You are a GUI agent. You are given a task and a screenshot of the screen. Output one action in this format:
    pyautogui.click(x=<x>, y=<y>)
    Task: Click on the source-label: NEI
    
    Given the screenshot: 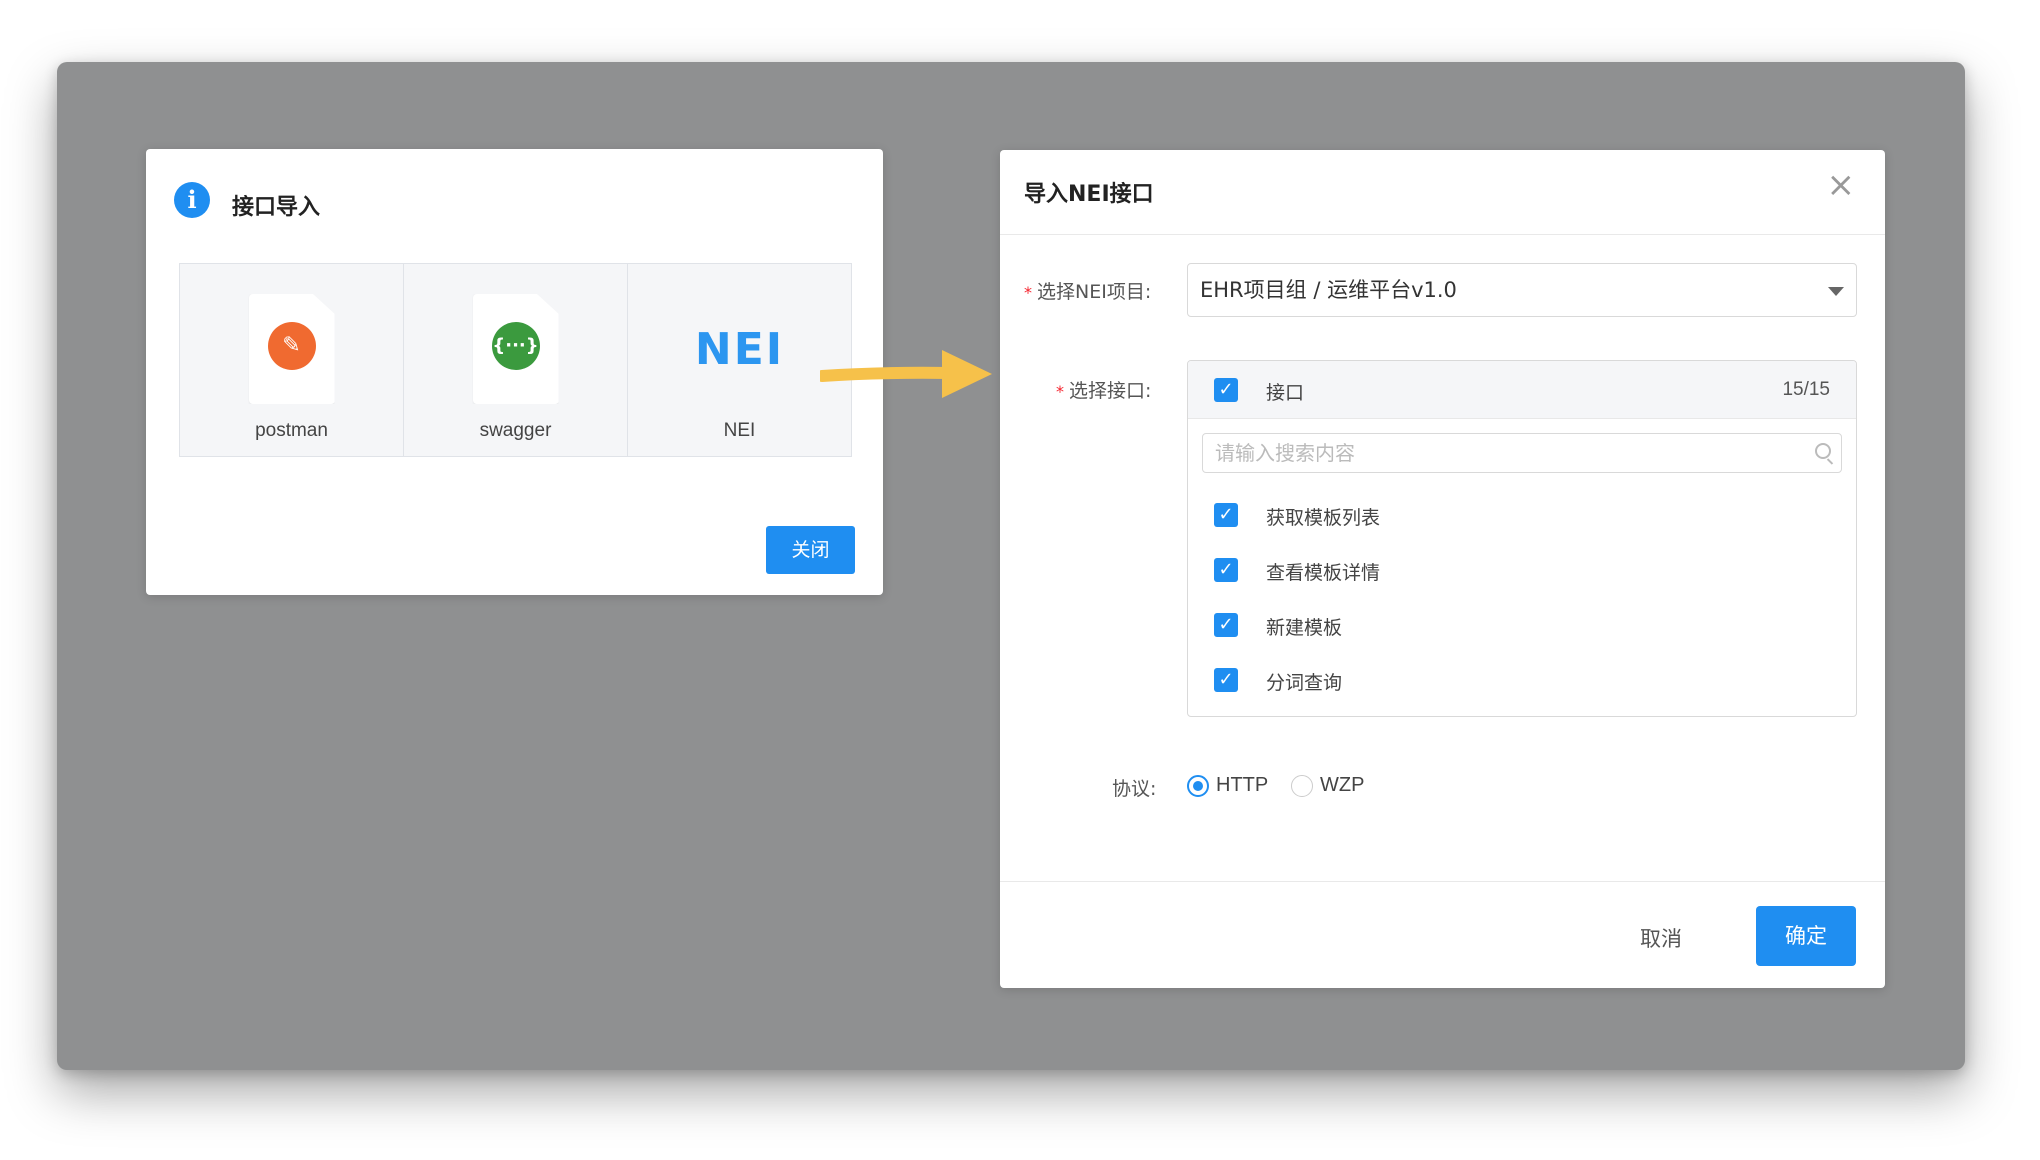 What is the action you would take?
    pyautogui.click(x=739, y=430)
    